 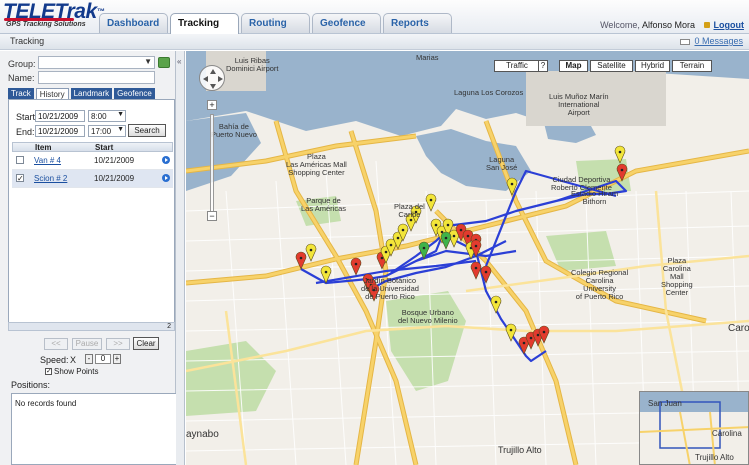 I want to click on start-time-value: 8:00, so click(x=99, y=116).